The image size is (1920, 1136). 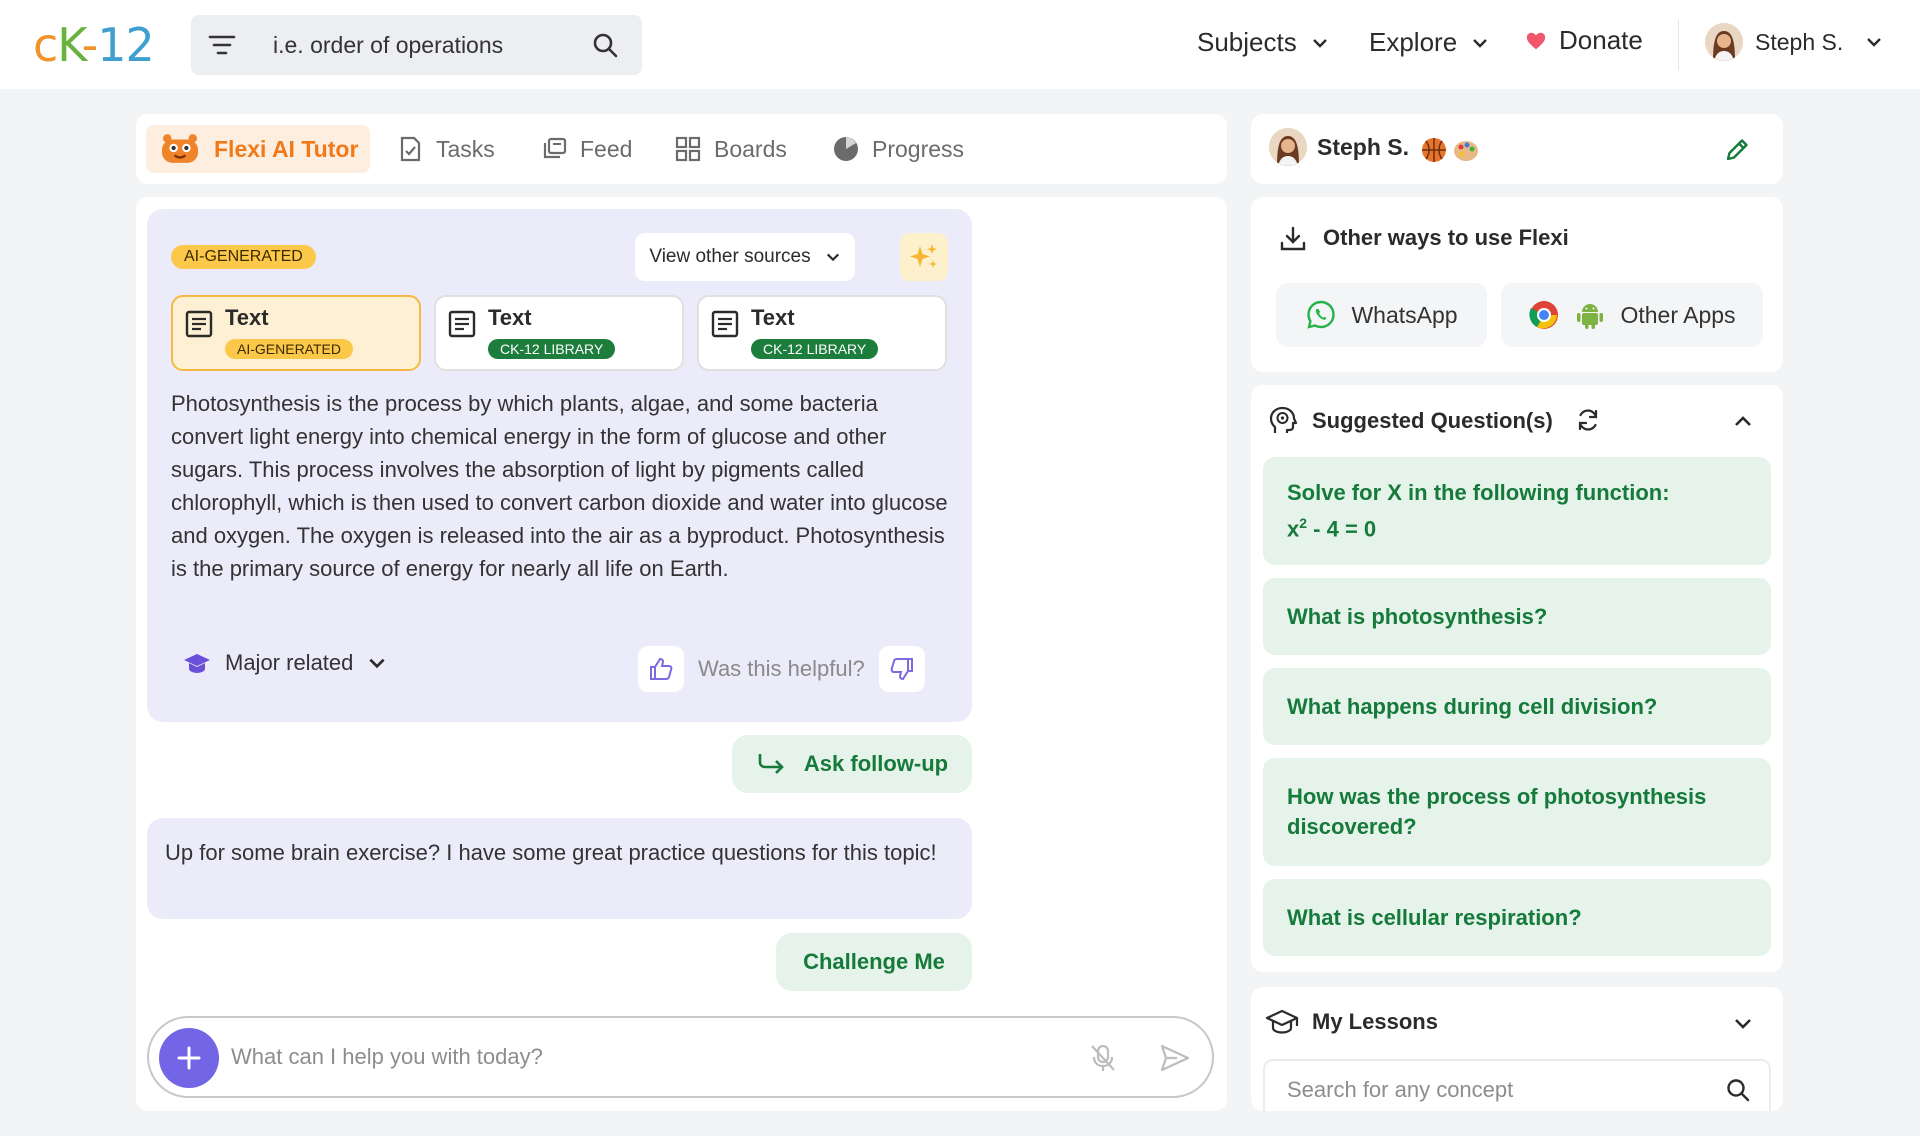 What do you see at coordinates (1363, 147) in the screenshot?
I see `profile-name: Steph S.` at bounding box center [1363, 147].